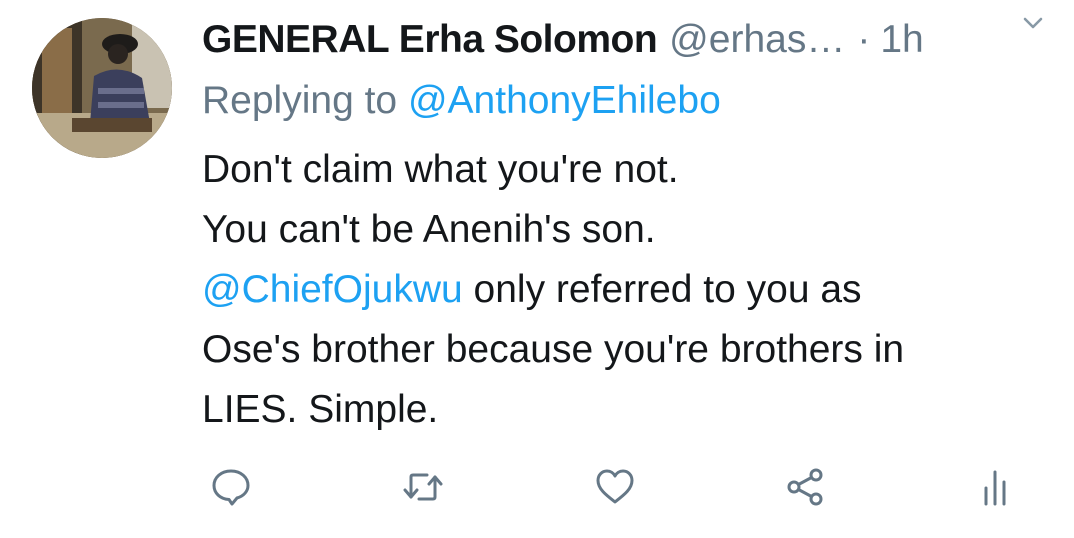  What do you see at coordinates (430, 40) in the screenshot?
I see `display-name: GENERAL Erha Solomon` at bounding box center [430, 40].